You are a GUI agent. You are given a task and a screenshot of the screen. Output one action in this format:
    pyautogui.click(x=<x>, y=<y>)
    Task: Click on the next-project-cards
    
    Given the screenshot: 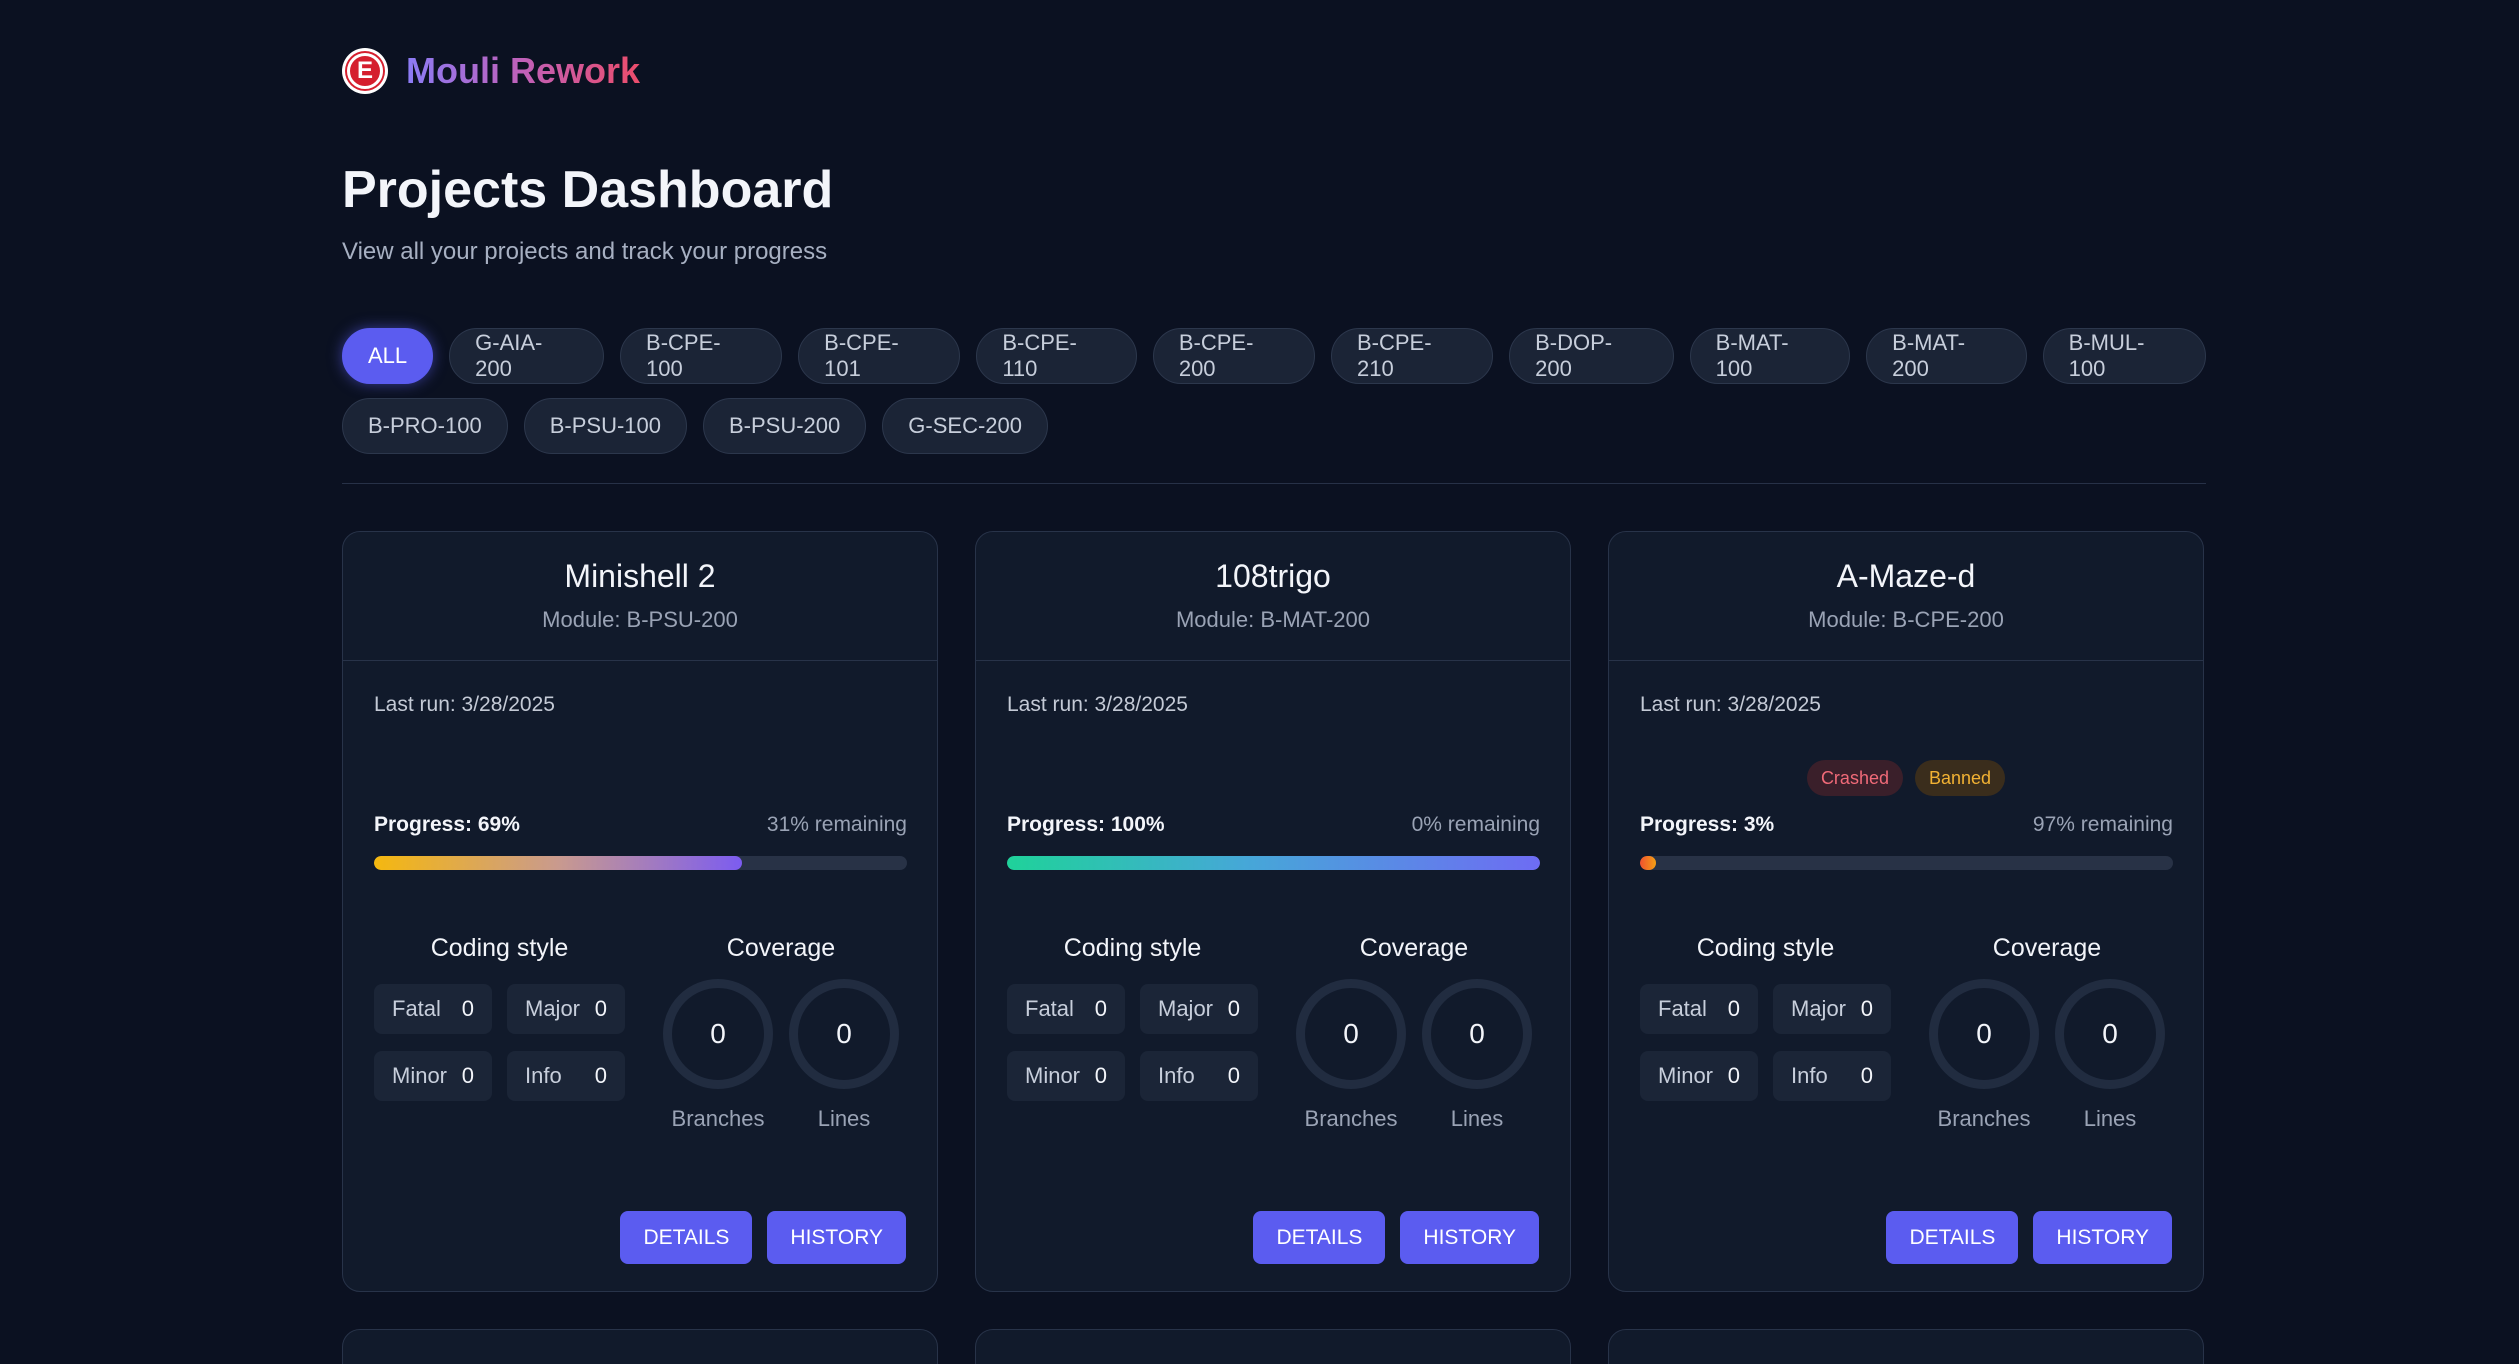 What is the action you would take?
    pyautogui.click(x=1274, y=1346)
    